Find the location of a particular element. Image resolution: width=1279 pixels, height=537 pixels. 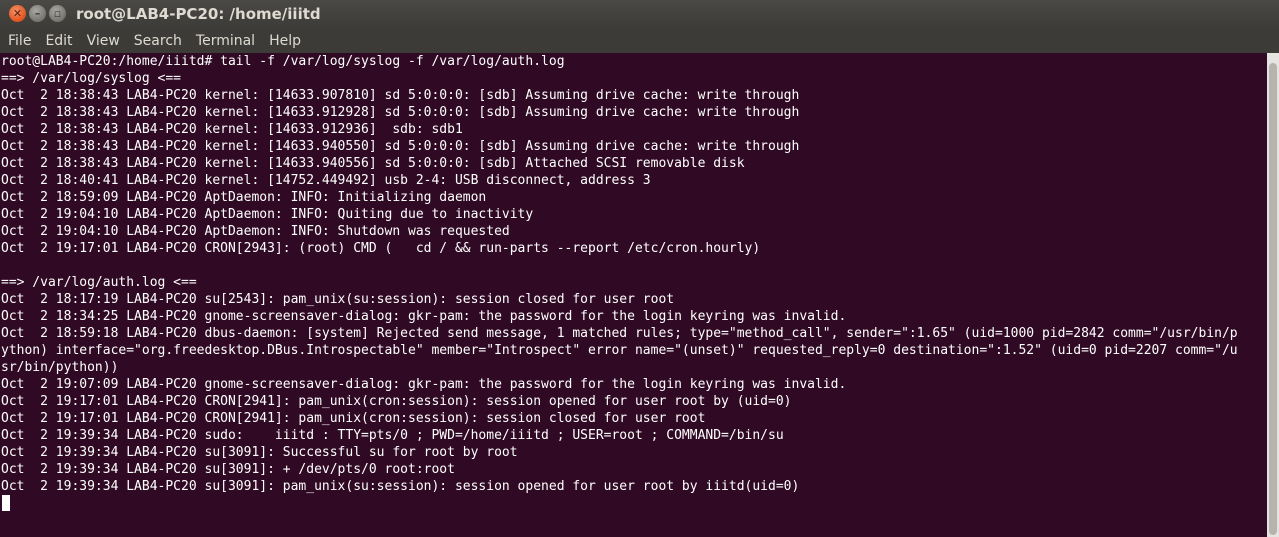

menu-file: File is located at coordinates (19, 41).